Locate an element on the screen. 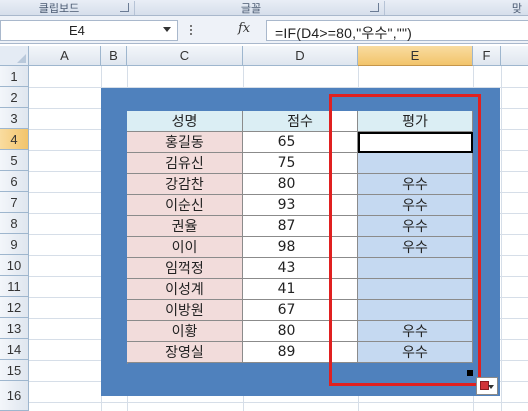 Image resolution: width=528 pixels, height=411 pixels. header-name-cell: 성명 is located at coordinates (185, 121).